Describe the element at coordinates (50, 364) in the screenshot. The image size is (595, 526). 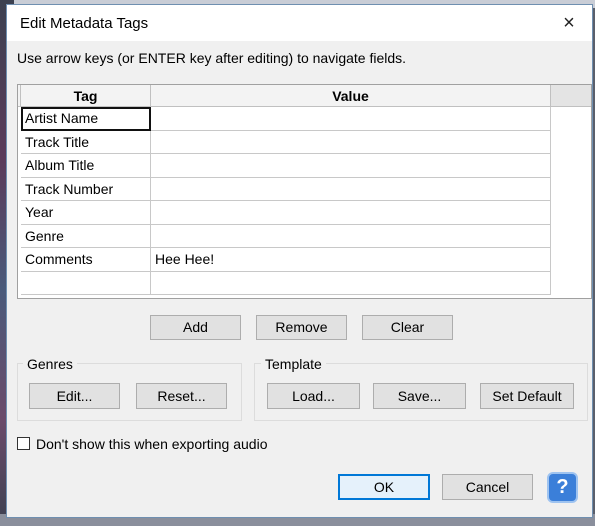
I see `genres-group-label: Genres` at that location.